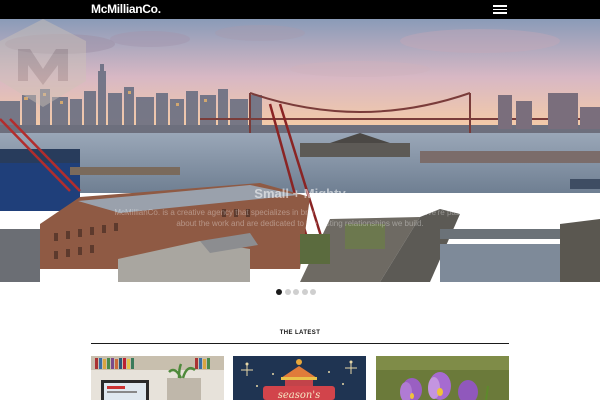  What do you see at coordinates (300, 292) in the screenshot?
I see `slideshow-pagination` at bounding box center [300, 292].